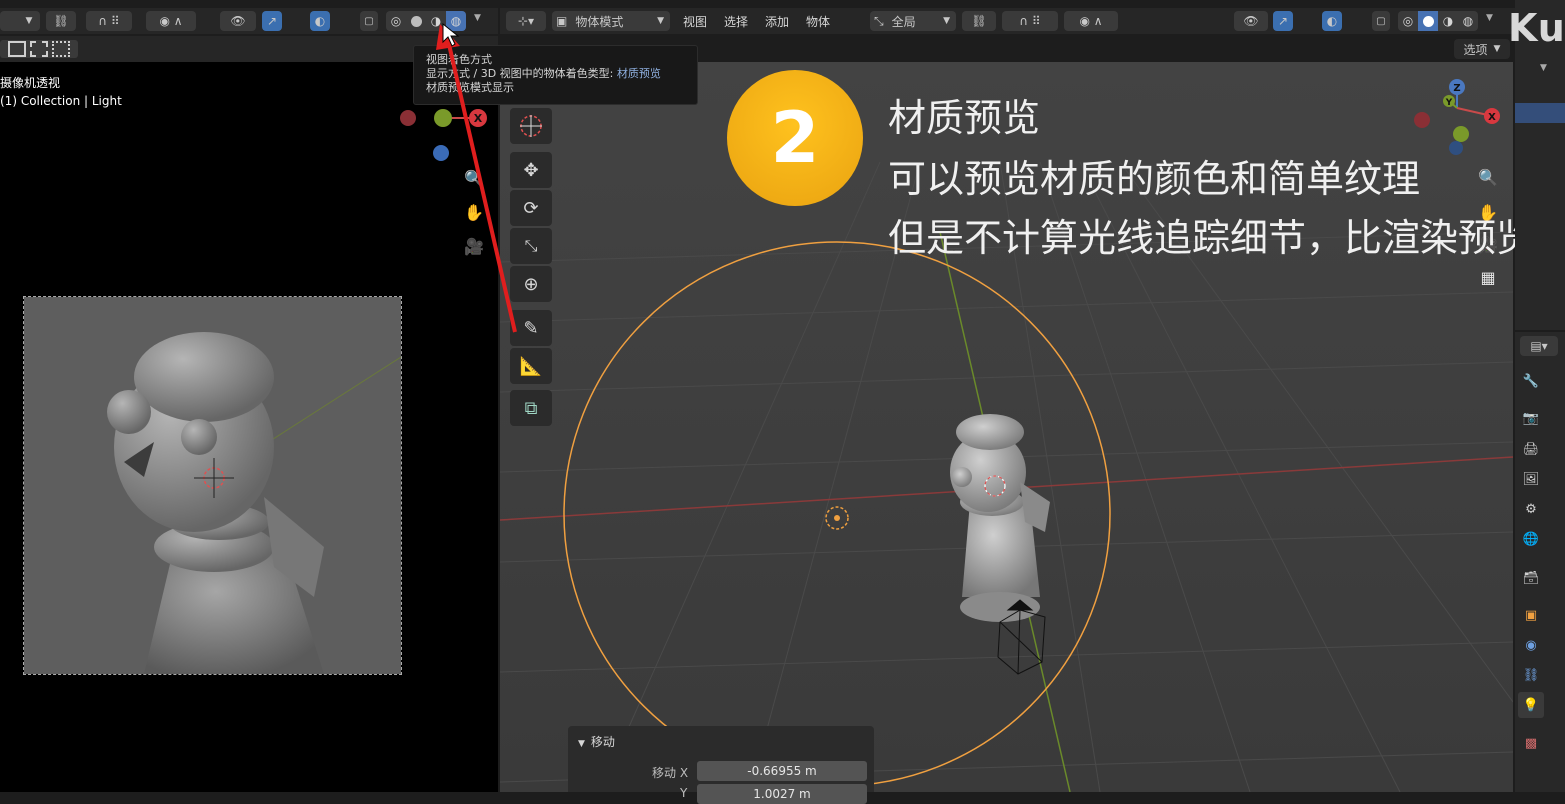 Image resolution: width=1565 pixels, height=804 pixels. Describe the element at coordinates (1536, 28) in the screenshot. I see `logo-text: Ku` at that location.